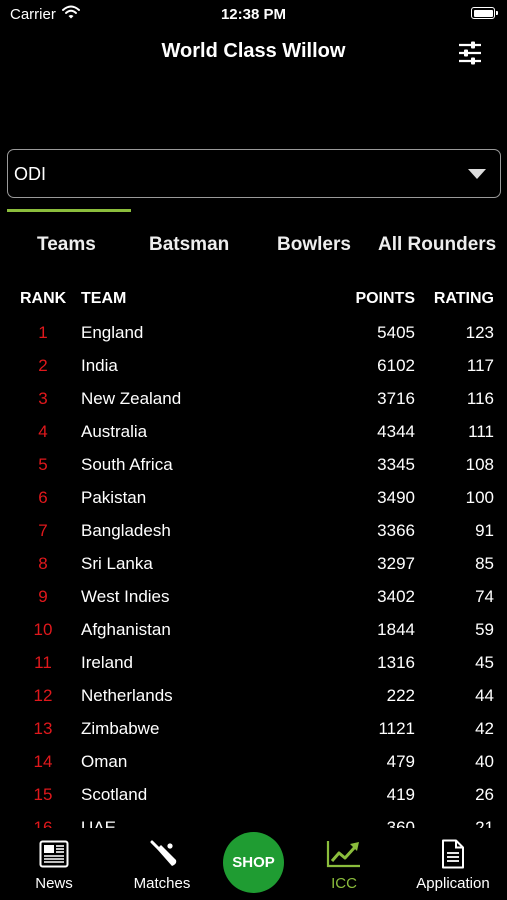  What do you see at coordinates (253, 365) in the screenshot?
I see `table-row: 2 India 6102 117` at bounding box center [253, 365].